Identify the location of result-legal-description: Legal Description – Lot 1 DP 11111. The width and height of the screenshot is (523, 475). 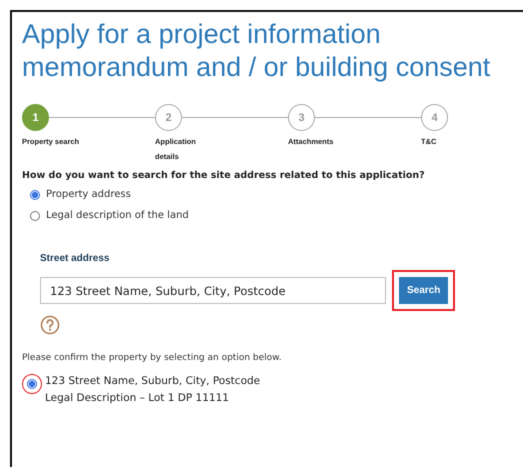
(137, 398).